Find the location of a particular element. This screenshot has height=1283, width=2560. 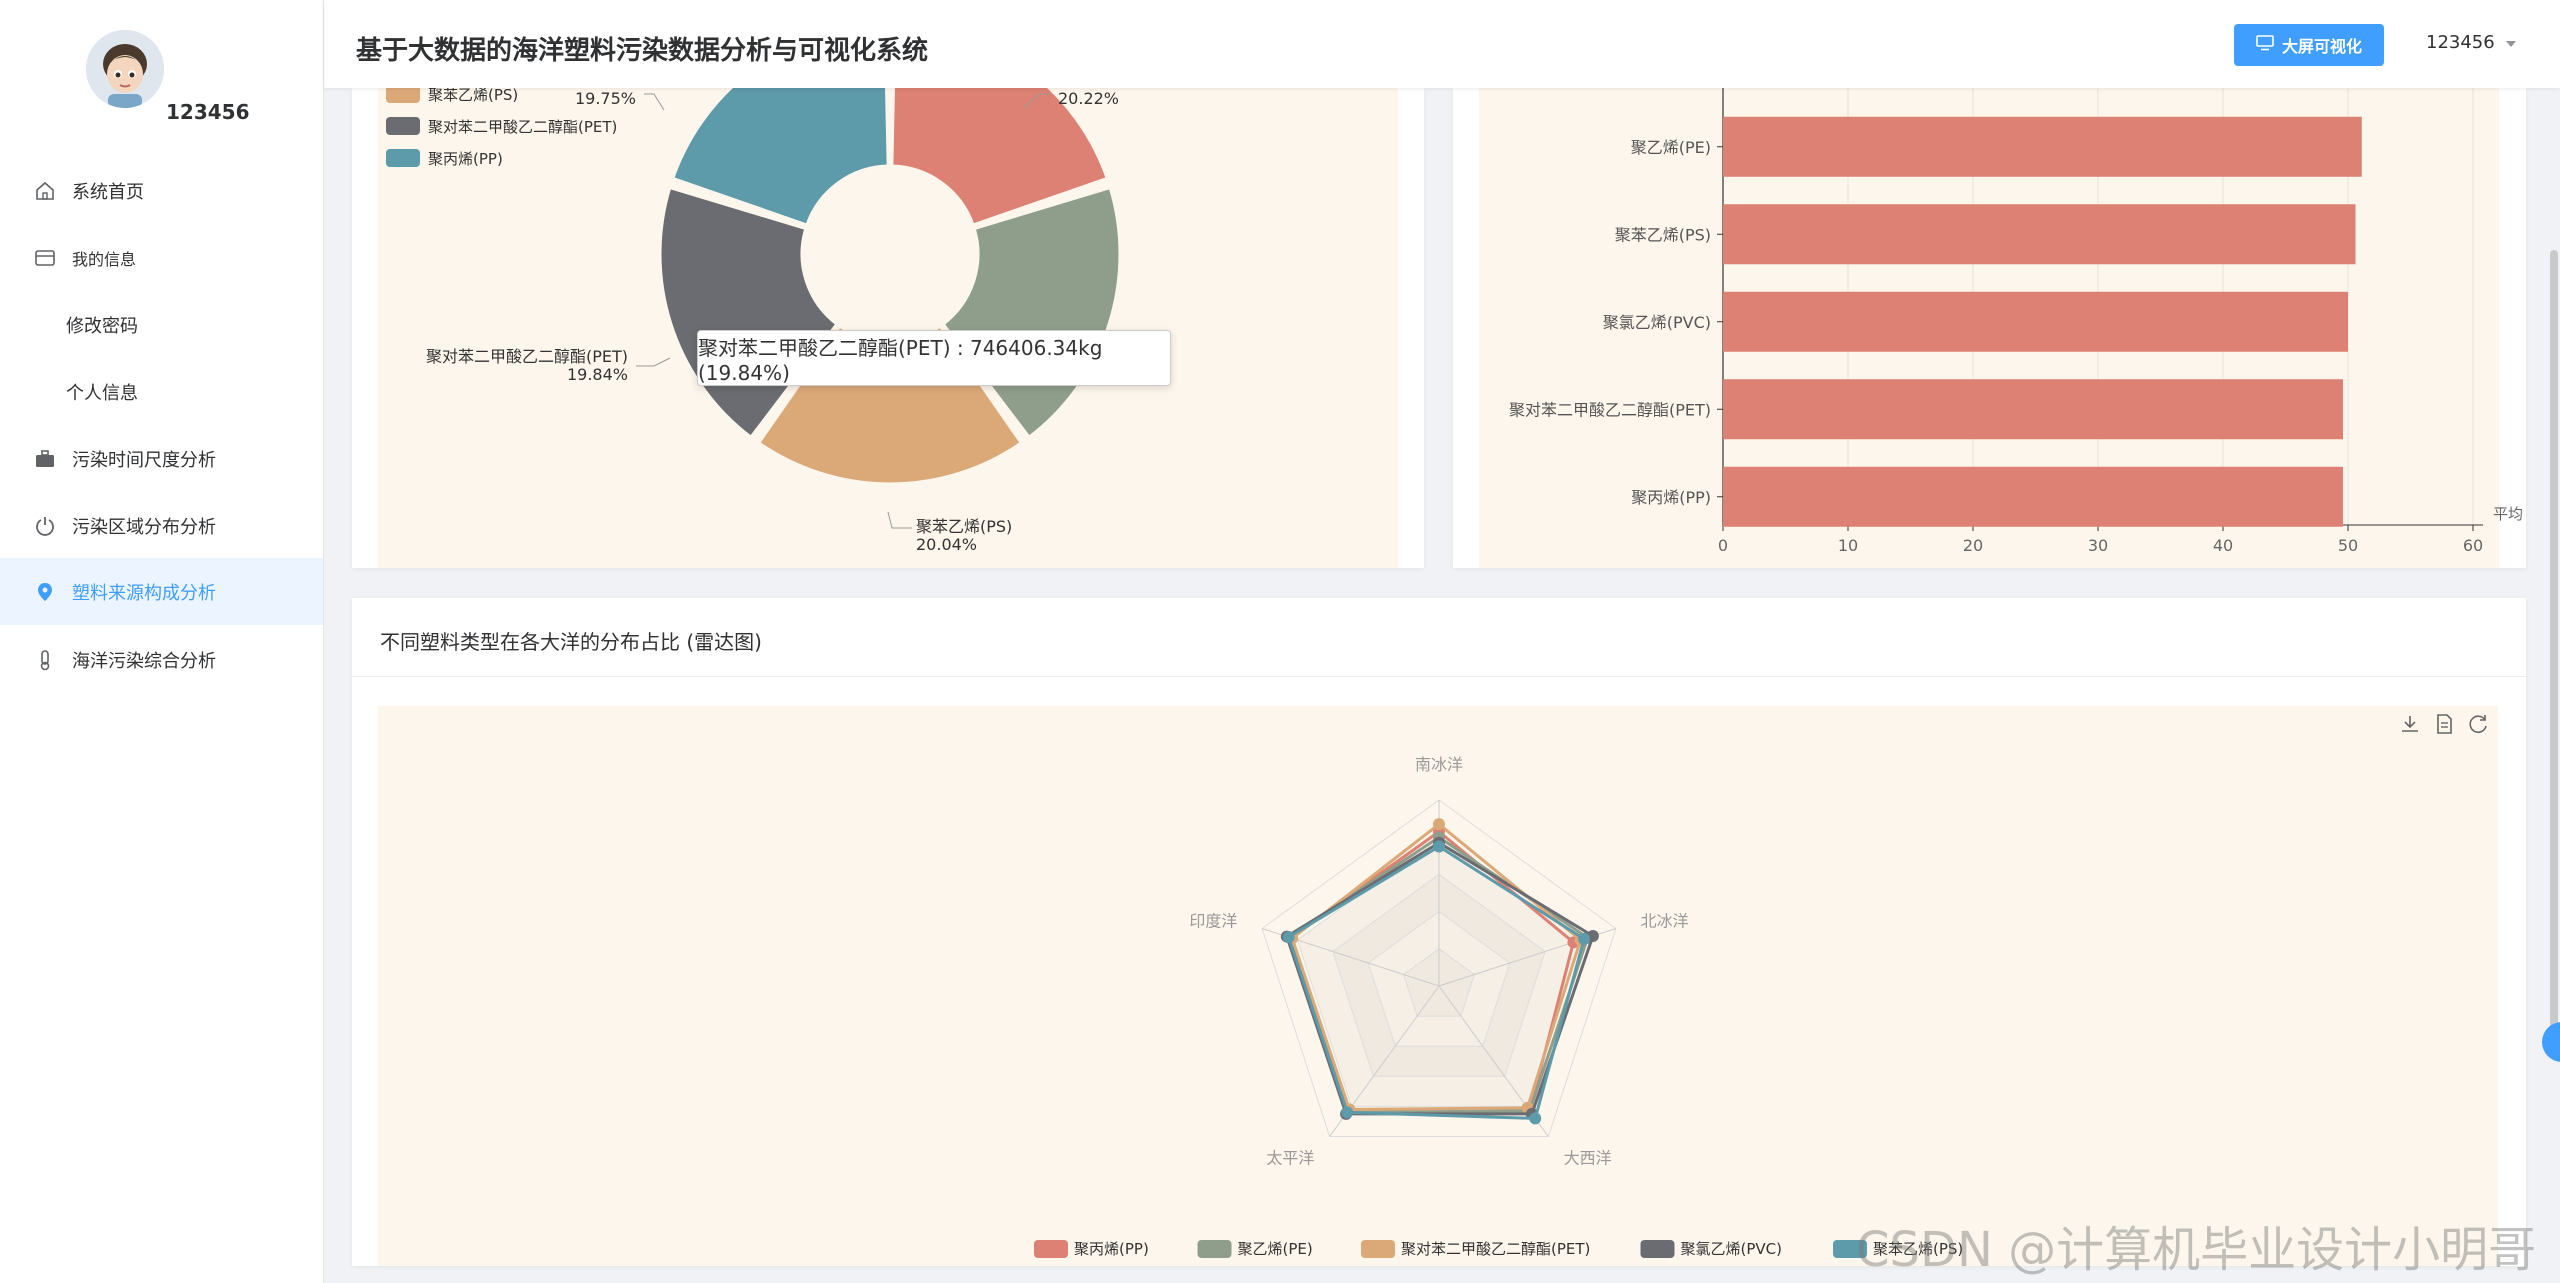

scrollbar is located at coordinates (2554, 650).